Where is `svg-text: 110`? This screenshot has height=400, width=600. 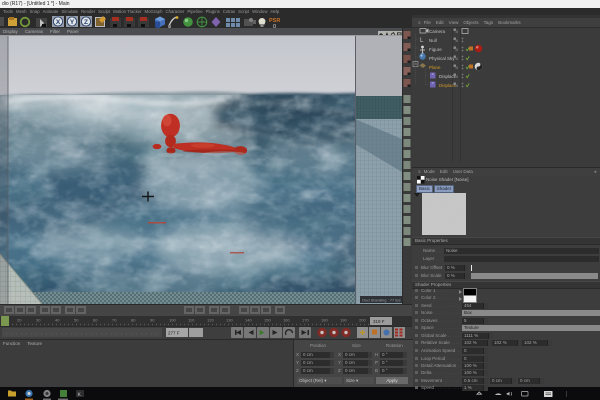 svg-text: 110 is located at coordinates (191, 320).